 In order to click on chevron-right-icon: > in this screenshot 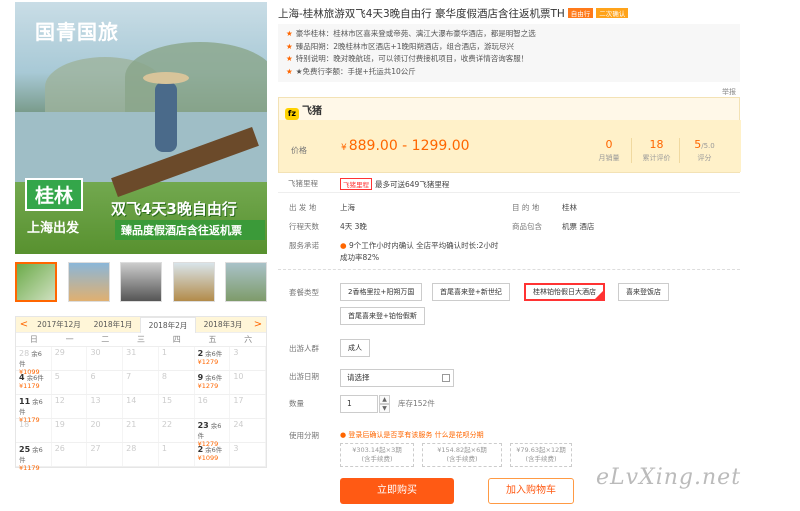, I will do `click(258, 324)`.